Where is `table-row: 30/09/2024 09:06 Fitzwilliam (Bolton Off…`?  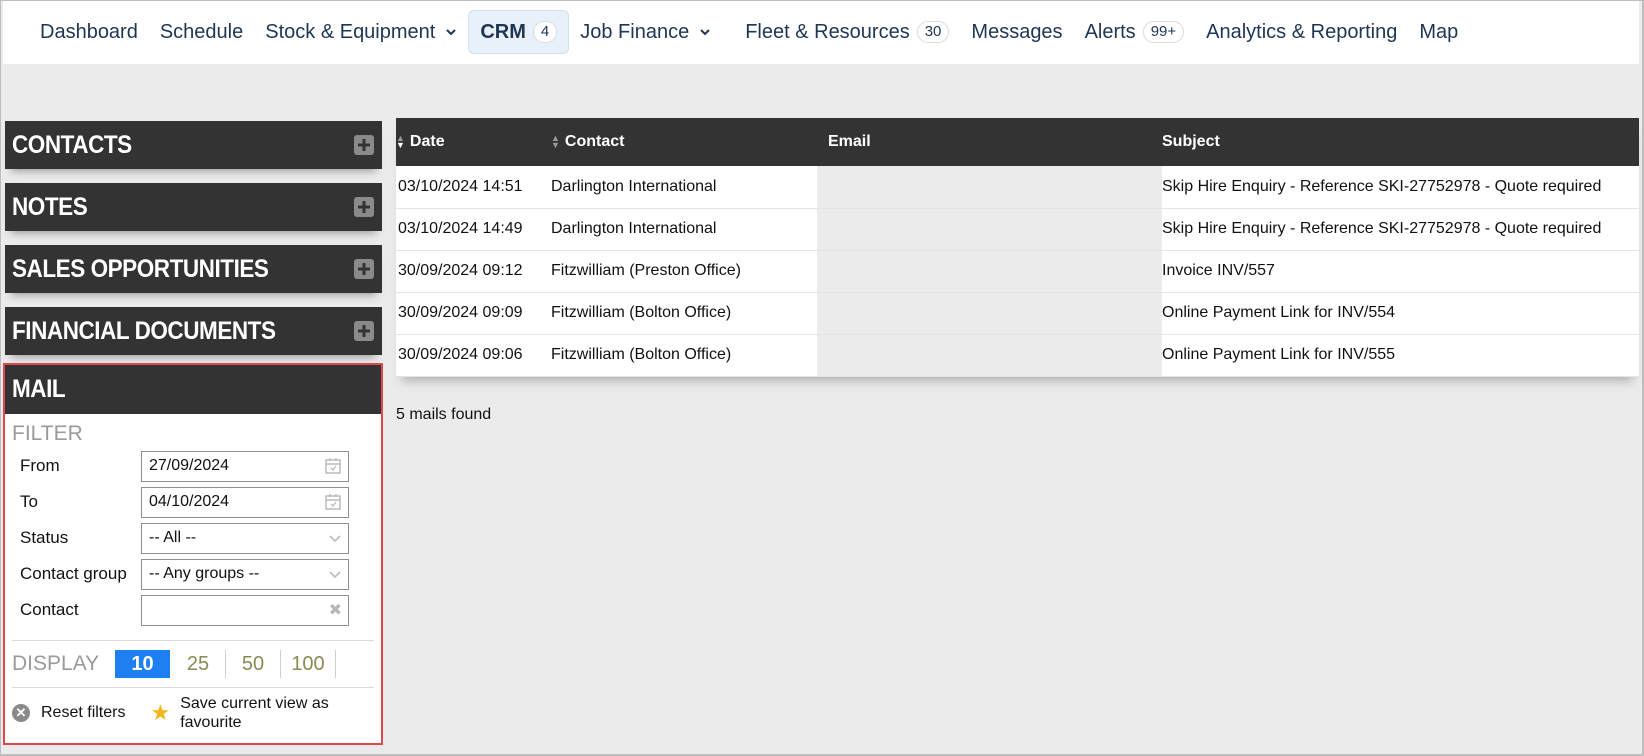 table-row: 30/09/2024 09:06 Fitzwilliam (Bolton Off… is located at coordinates (1017, 355).